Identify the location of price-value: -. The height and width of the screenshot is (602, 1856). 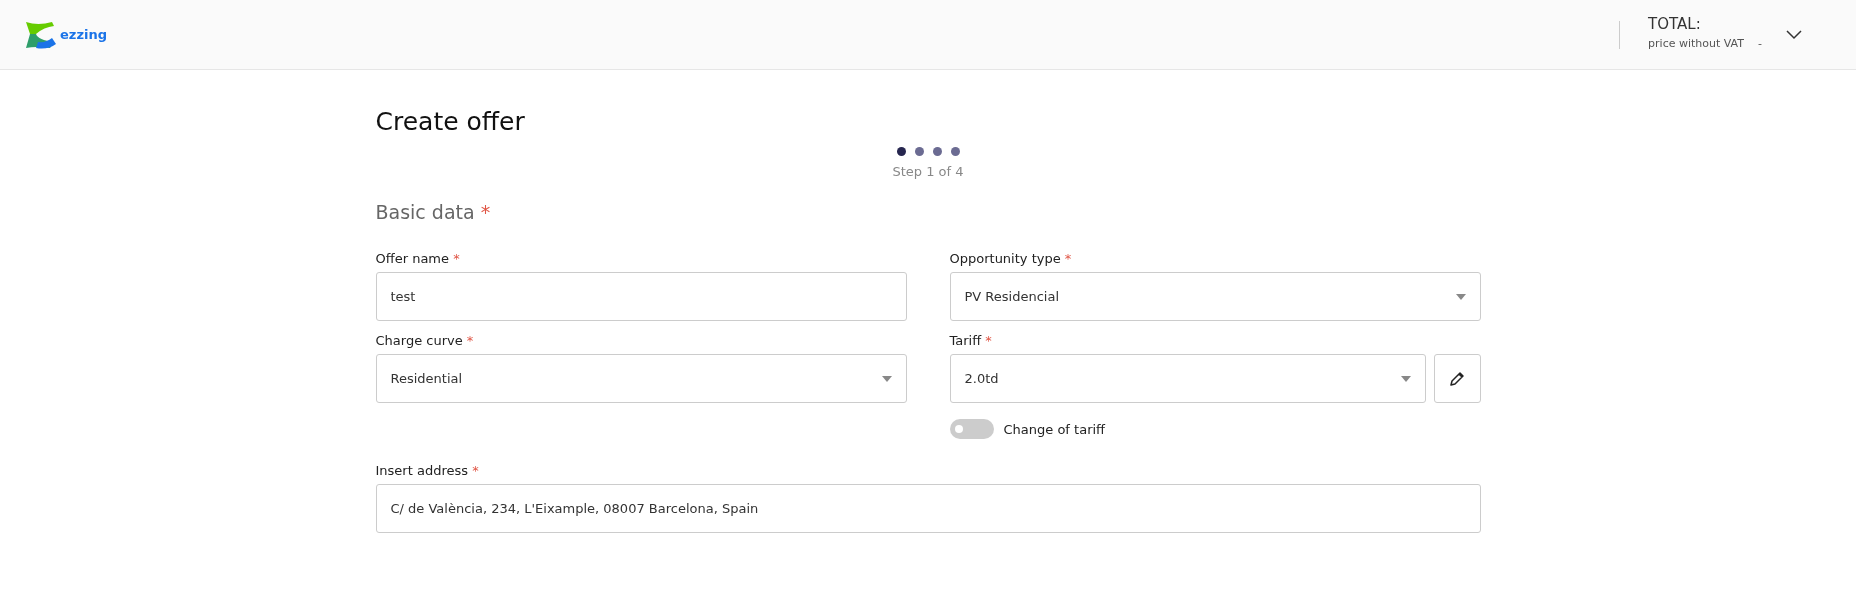
(1760, 43).